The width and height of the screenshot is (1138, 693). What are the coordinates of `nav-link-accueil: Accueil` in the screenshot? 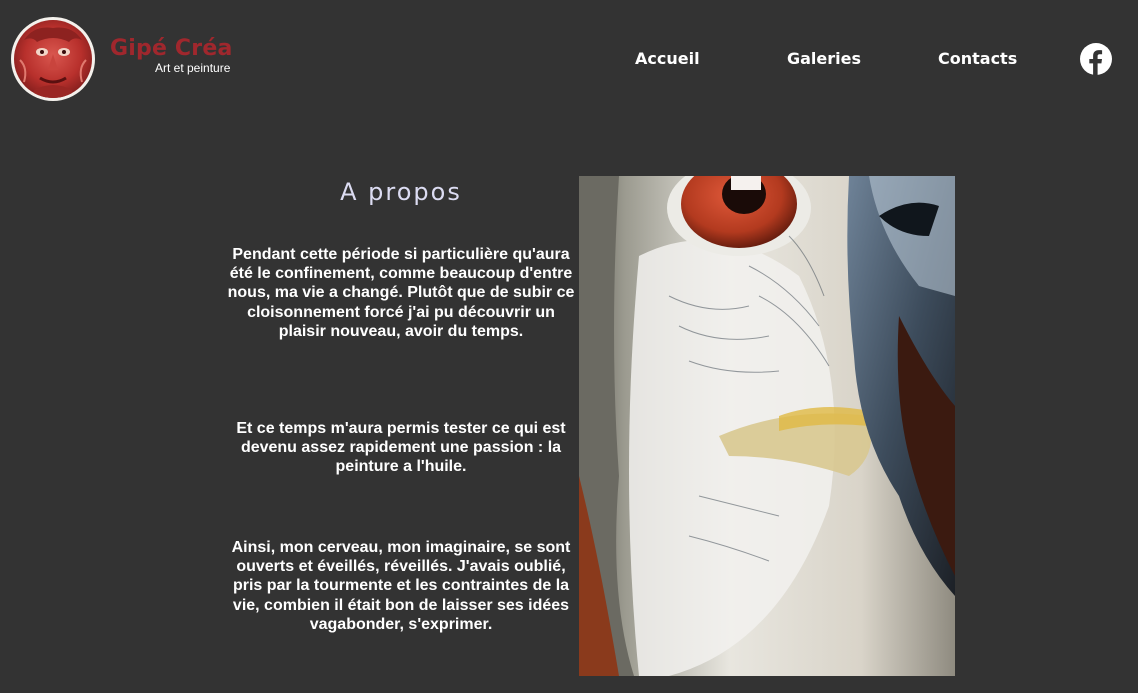 It's located at (667, 59).